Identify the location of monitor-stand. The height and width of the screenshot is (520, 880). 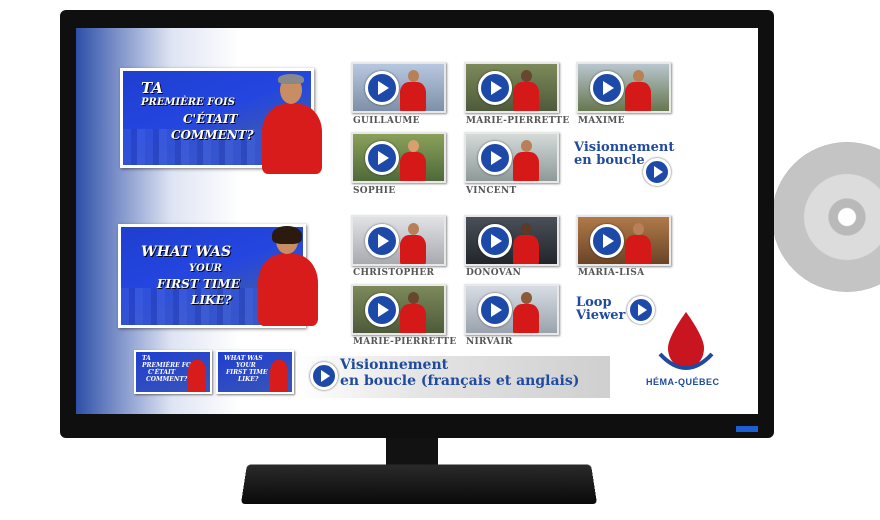
(419, 484).